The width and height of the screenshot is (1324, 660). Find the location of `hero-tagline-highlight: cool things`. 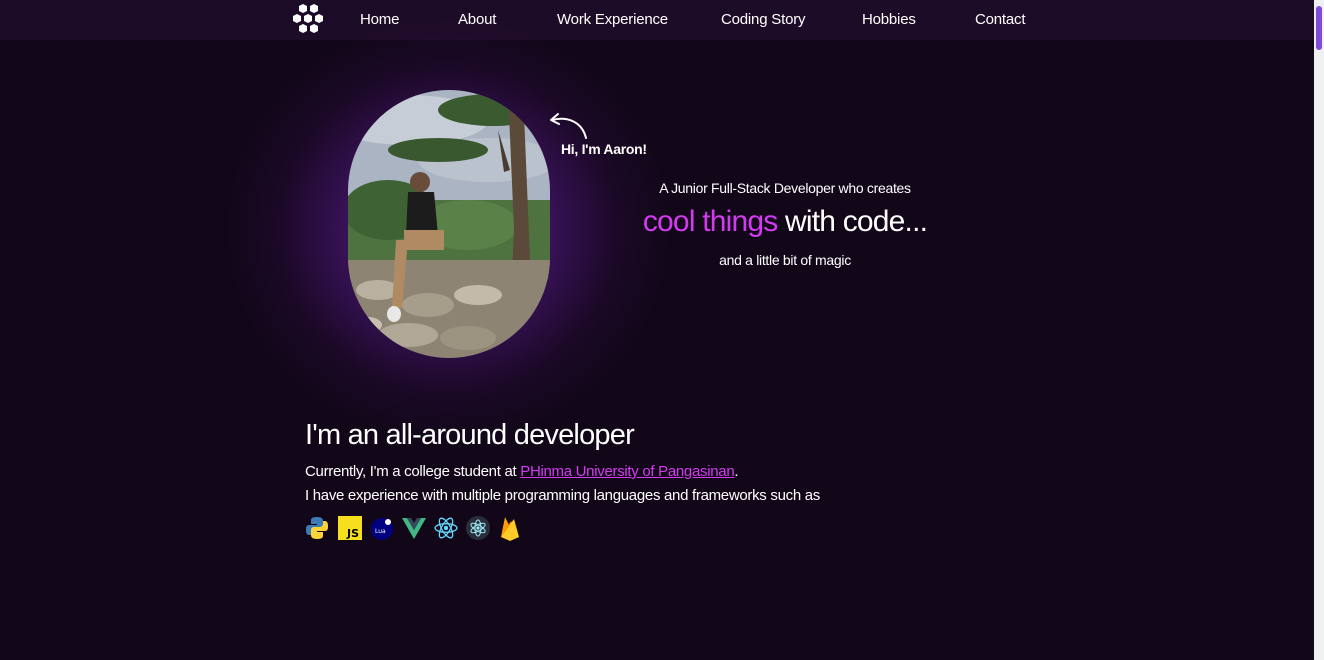

hero-tagline-highlight: cool things is located at coordinates (710, 221).